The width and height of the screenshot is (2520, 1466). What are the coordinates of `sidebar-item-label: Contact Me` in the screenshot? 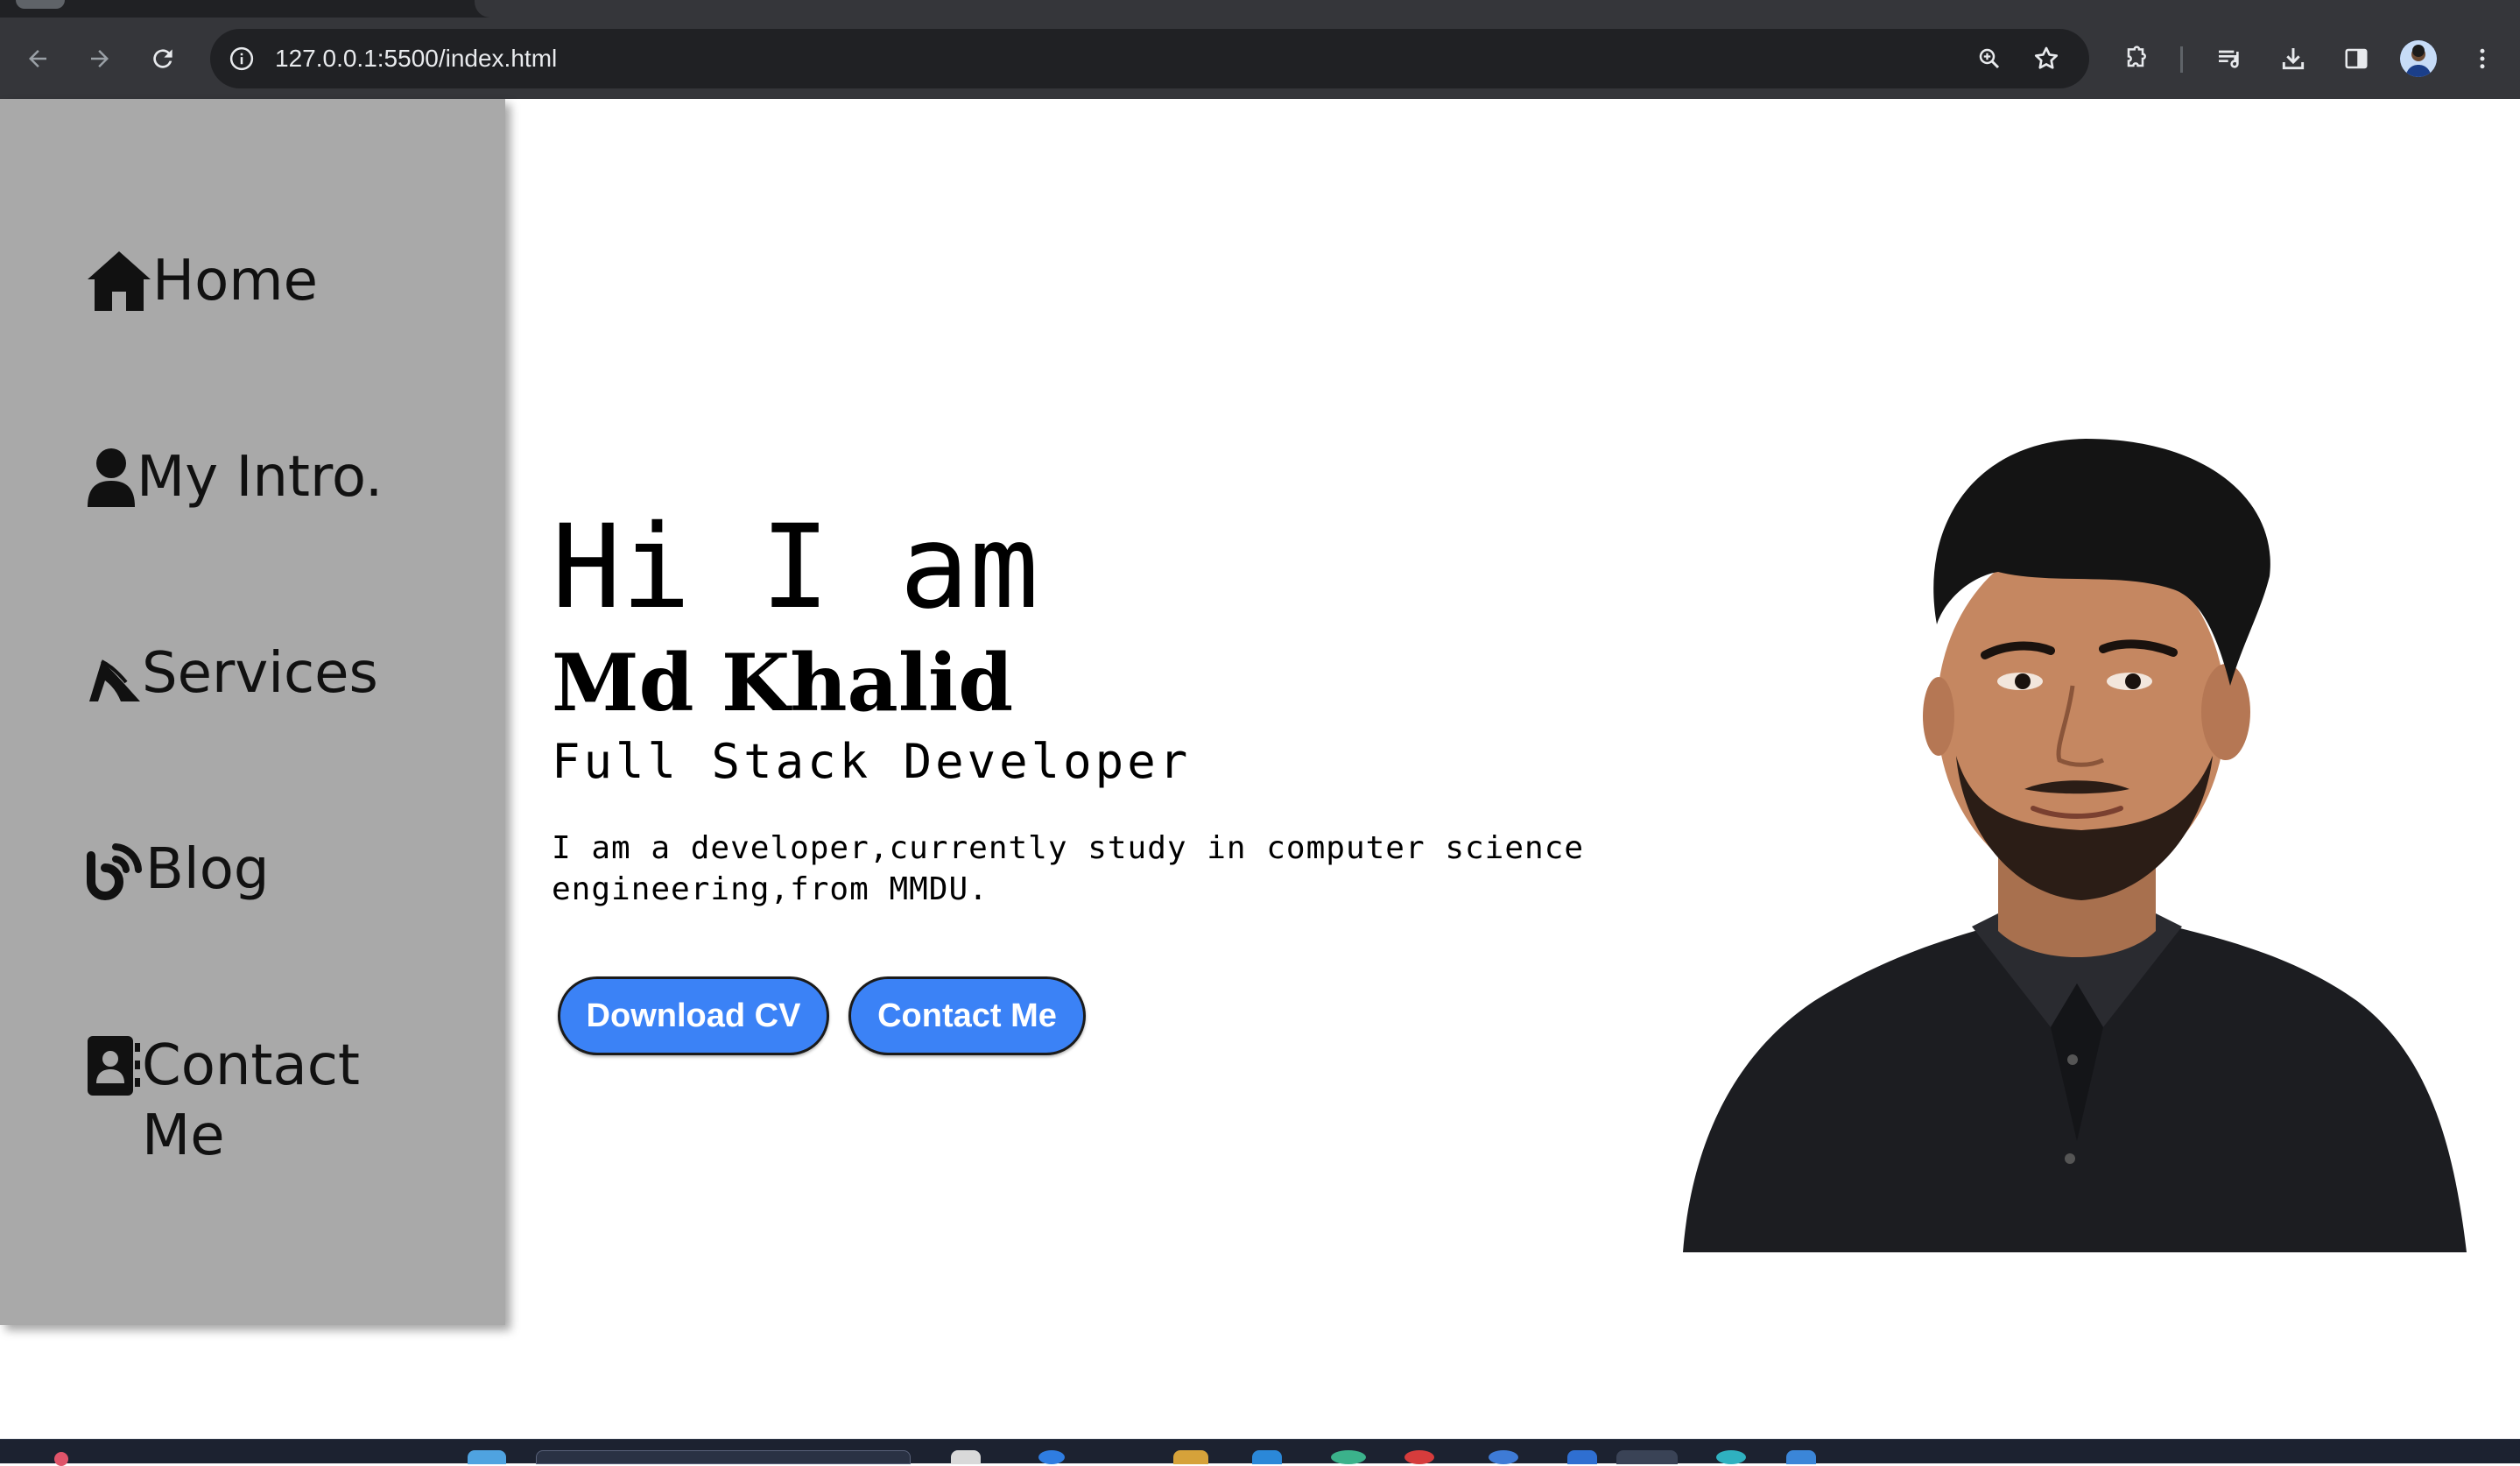 It's located at (251, 1100).